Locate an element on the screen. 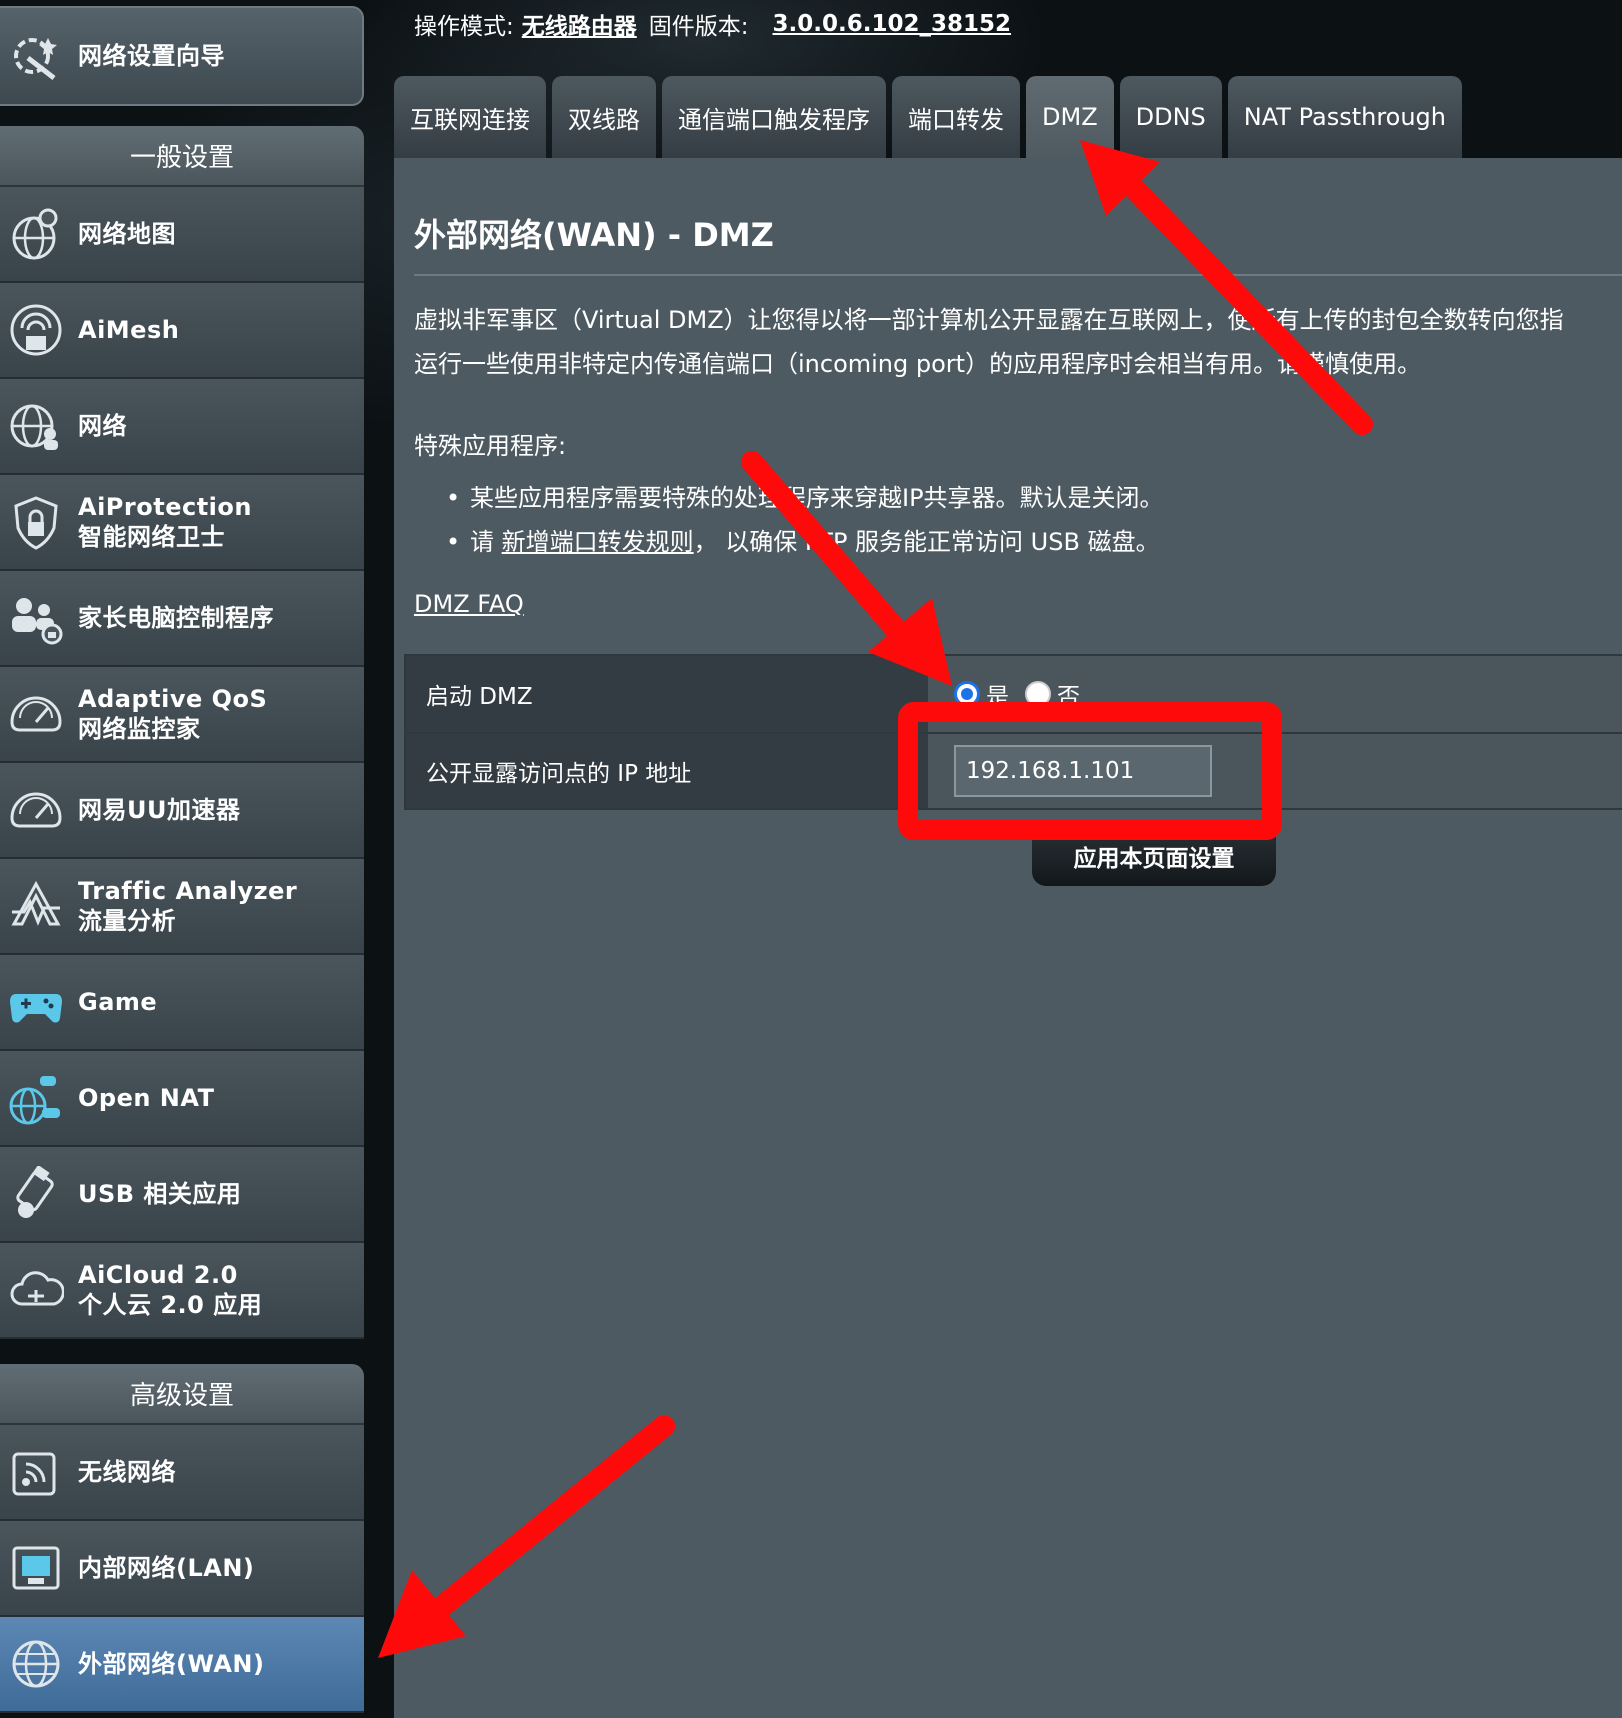  list-item: 某些应用程序需要特殊的处理程序来穿越IP共享器。默认是关闭。 is located at coordinates (805, 498).